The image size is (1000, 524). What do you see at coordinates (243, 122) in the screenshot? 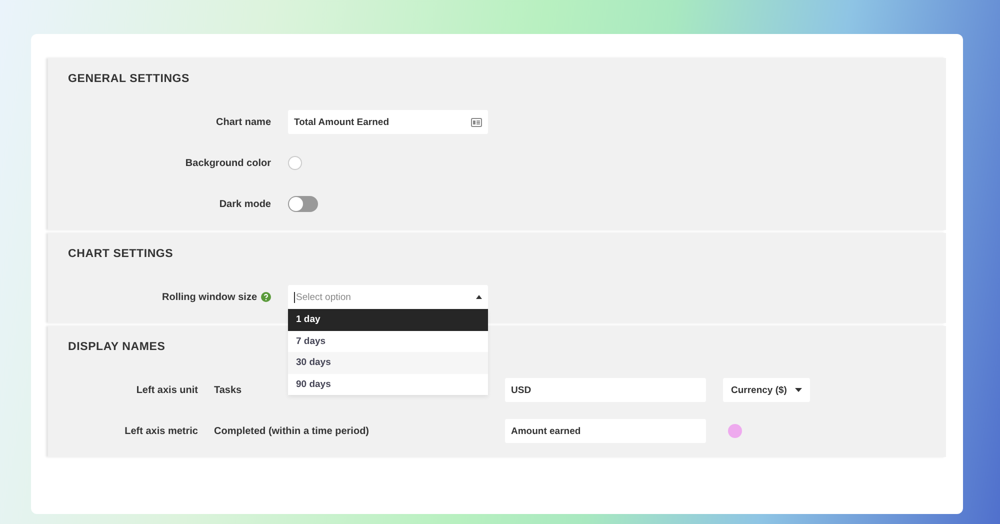
I see `field-label: Chart name` at bounding box center [243, 122].